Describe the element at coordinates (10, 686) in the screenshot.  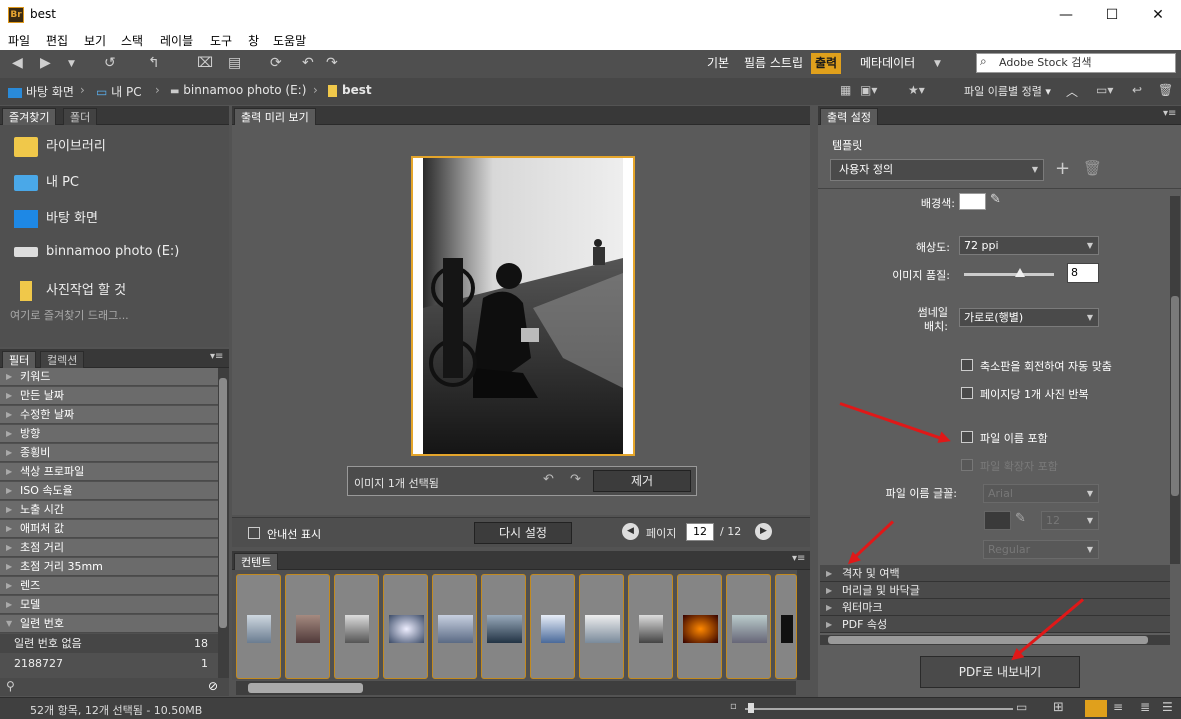
I see `pin-icon: ⚲` at that location.